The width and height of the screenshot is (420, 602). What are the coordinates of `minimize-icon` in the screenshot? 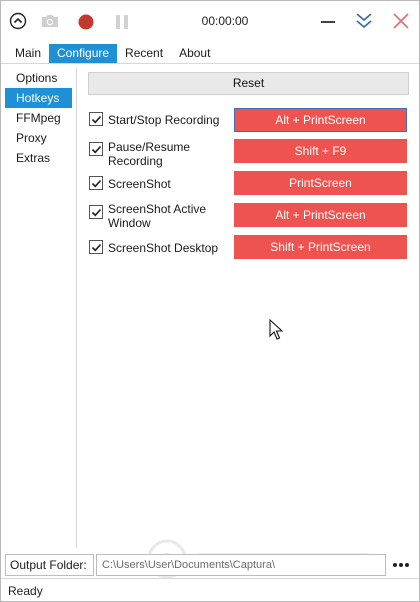 It's located at (328, 22).